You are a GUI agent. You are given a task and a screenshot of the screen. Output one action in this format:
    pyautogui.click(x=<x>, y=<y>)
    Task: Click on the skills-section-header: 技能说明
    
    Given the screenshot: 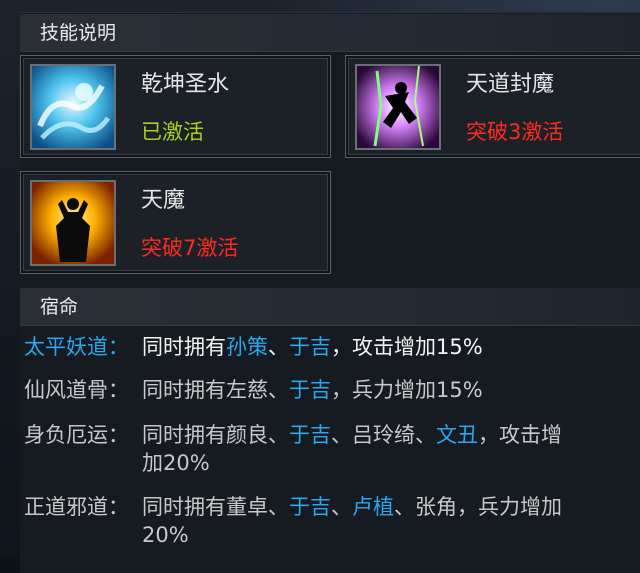 What is the action you would take?
    pyautogui.click(x=330, y=33)
    